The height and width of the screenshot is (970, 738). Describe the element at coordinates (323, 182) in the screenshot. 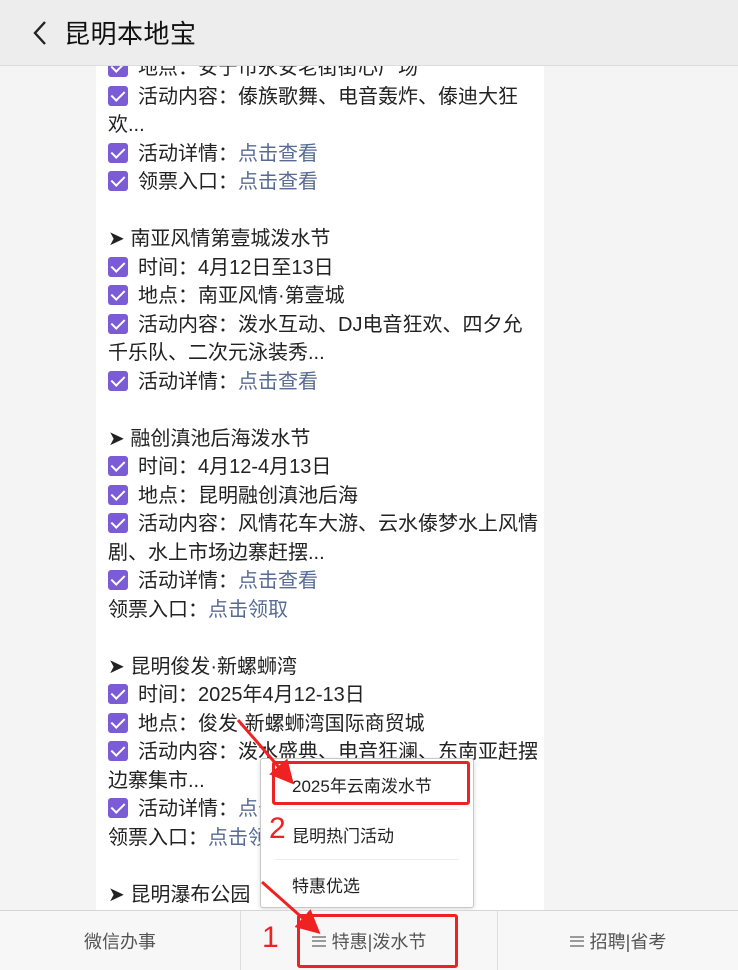

I see `list-item: 领票入口：点击查看` at that location.